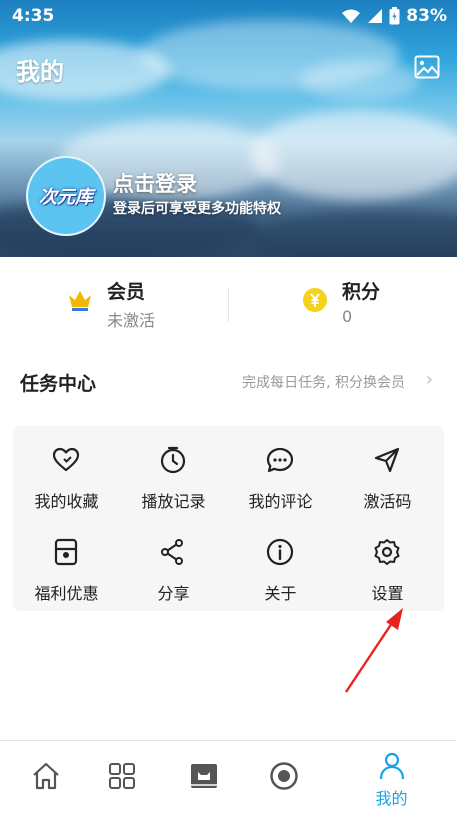  What do you see at coordinates (66, 459) in the screenshot?
I see `heart-icon` at bounding box center [66, 459].